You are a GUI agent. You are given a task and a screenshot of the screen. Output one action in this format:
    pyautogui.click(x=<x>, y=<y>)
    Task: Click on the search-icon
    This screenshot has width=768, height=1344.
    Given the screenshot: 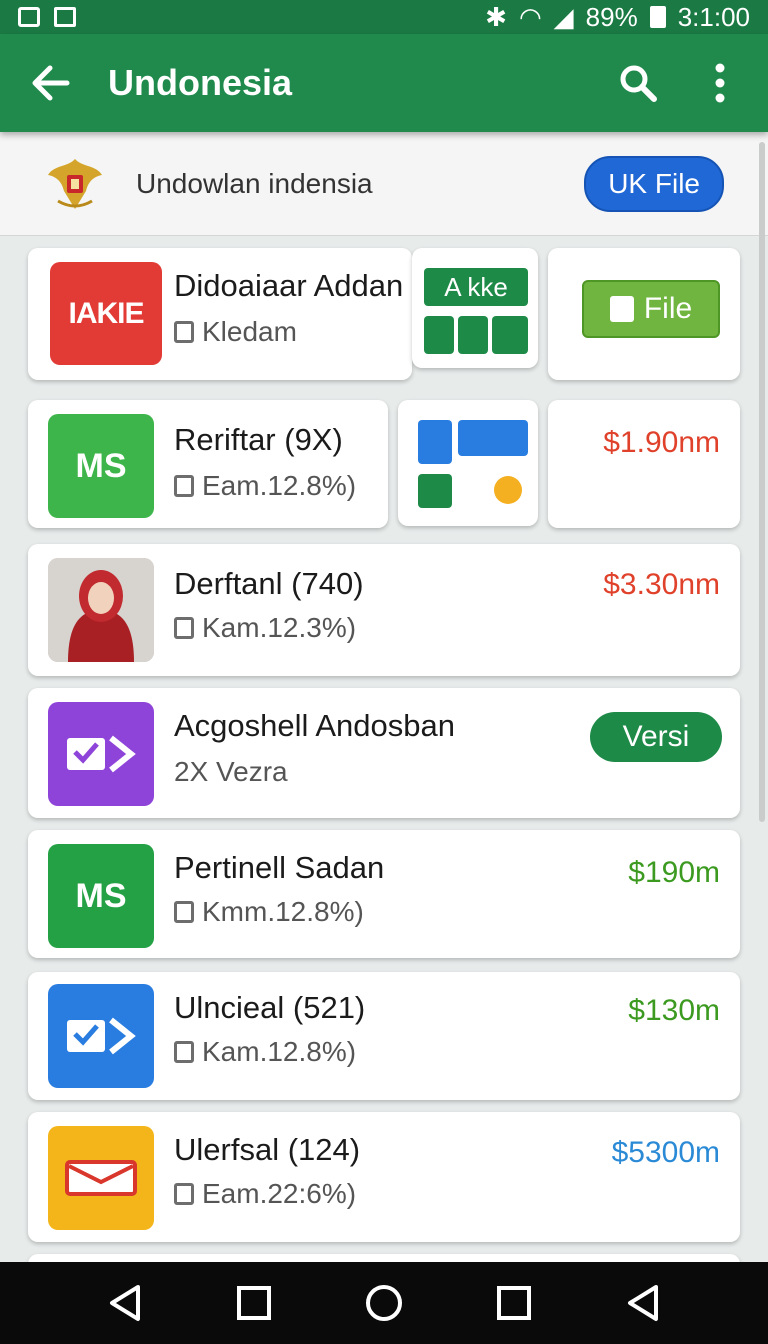 What is the action you would take?
    pyautogui.click(x=638, y=83)
    